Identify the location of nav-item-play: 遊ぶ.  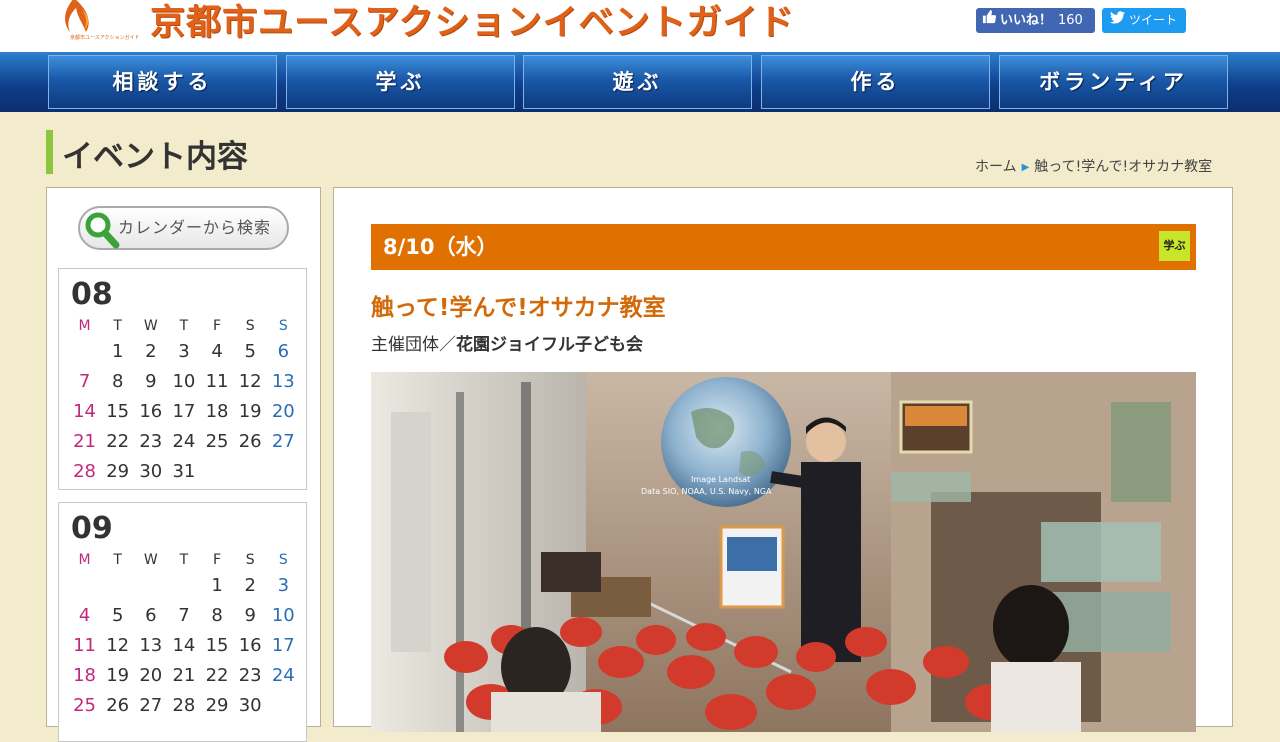
(637, 82).